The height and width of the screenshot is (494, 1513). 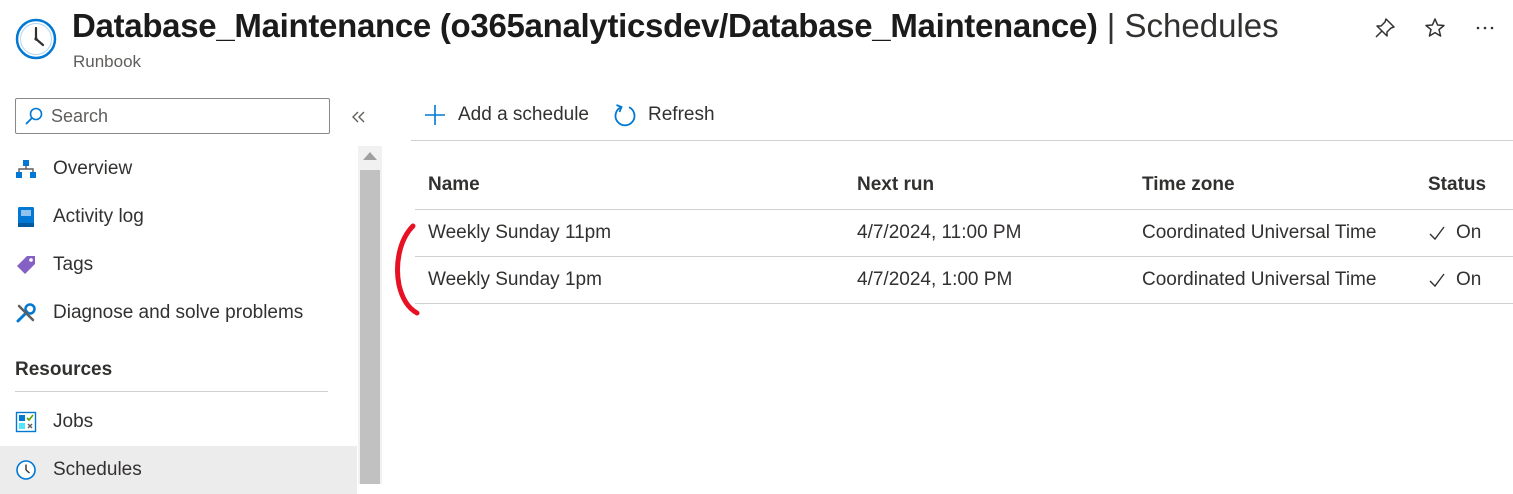 I want to click on sidebar-item-label: Diagnose and solve problems, so click(x=178, y=312).